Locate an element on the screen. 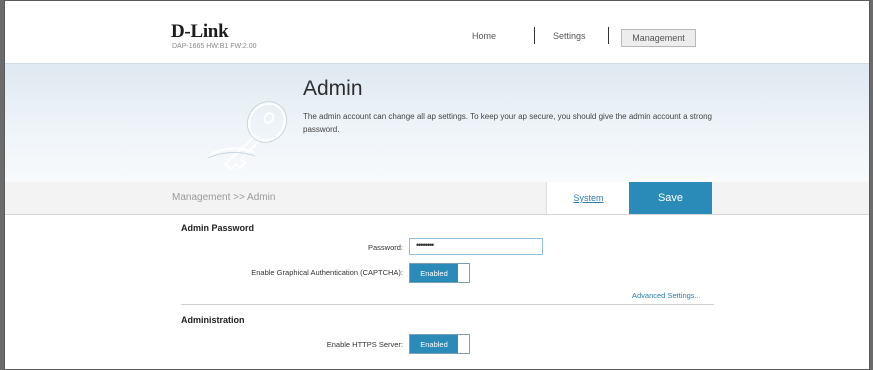 This screenshot has height=370, width=873. section-divider is located at coordinates (447, 304).